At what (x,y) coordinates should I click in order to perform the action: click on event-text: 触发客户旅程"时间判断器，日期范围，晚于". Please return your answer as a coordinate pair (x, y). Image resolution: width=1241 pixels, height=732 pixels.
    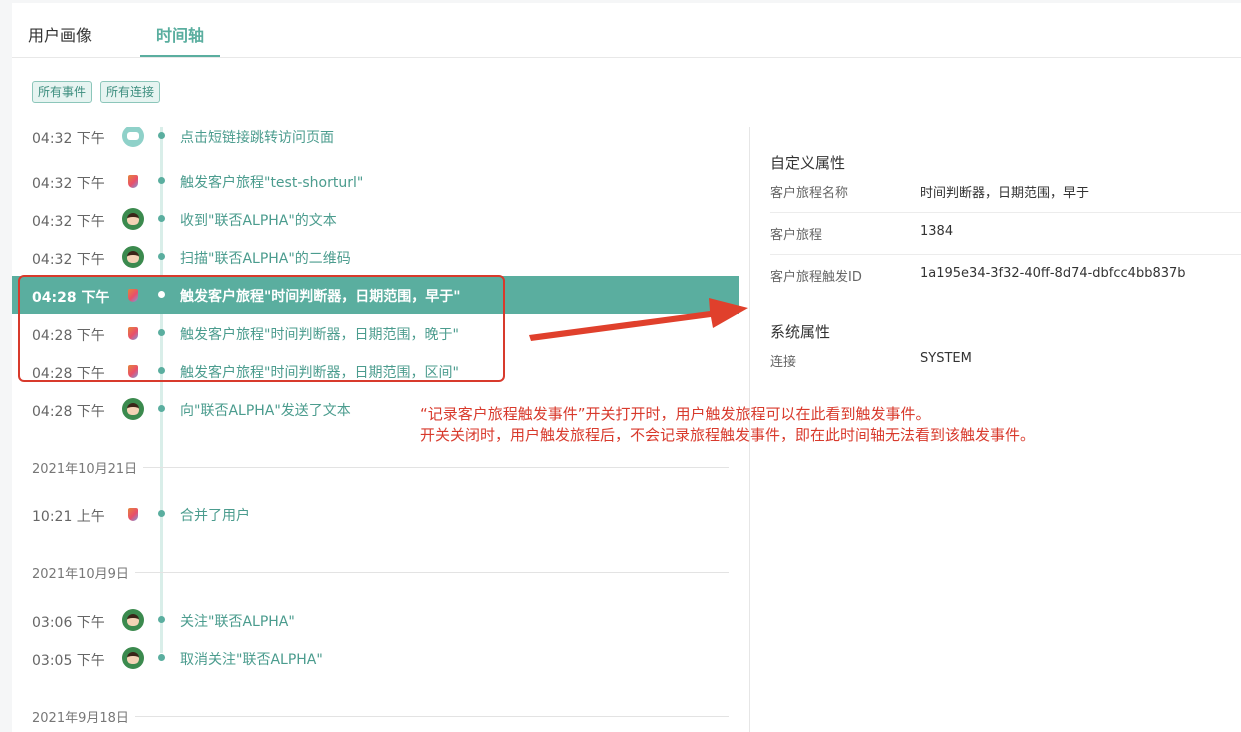
    Looking at the image, I should click on (319, 335).